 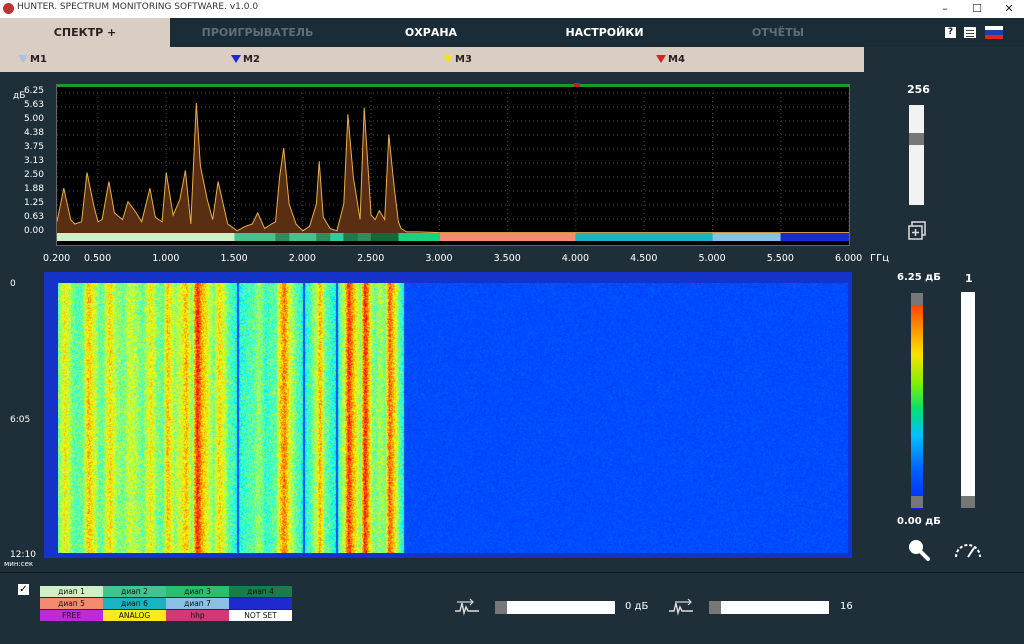 What do you see at coordinates (302, 258) in the screenshot?
I see `x-tick-label: 2.000` at bounding box center [302, 258].